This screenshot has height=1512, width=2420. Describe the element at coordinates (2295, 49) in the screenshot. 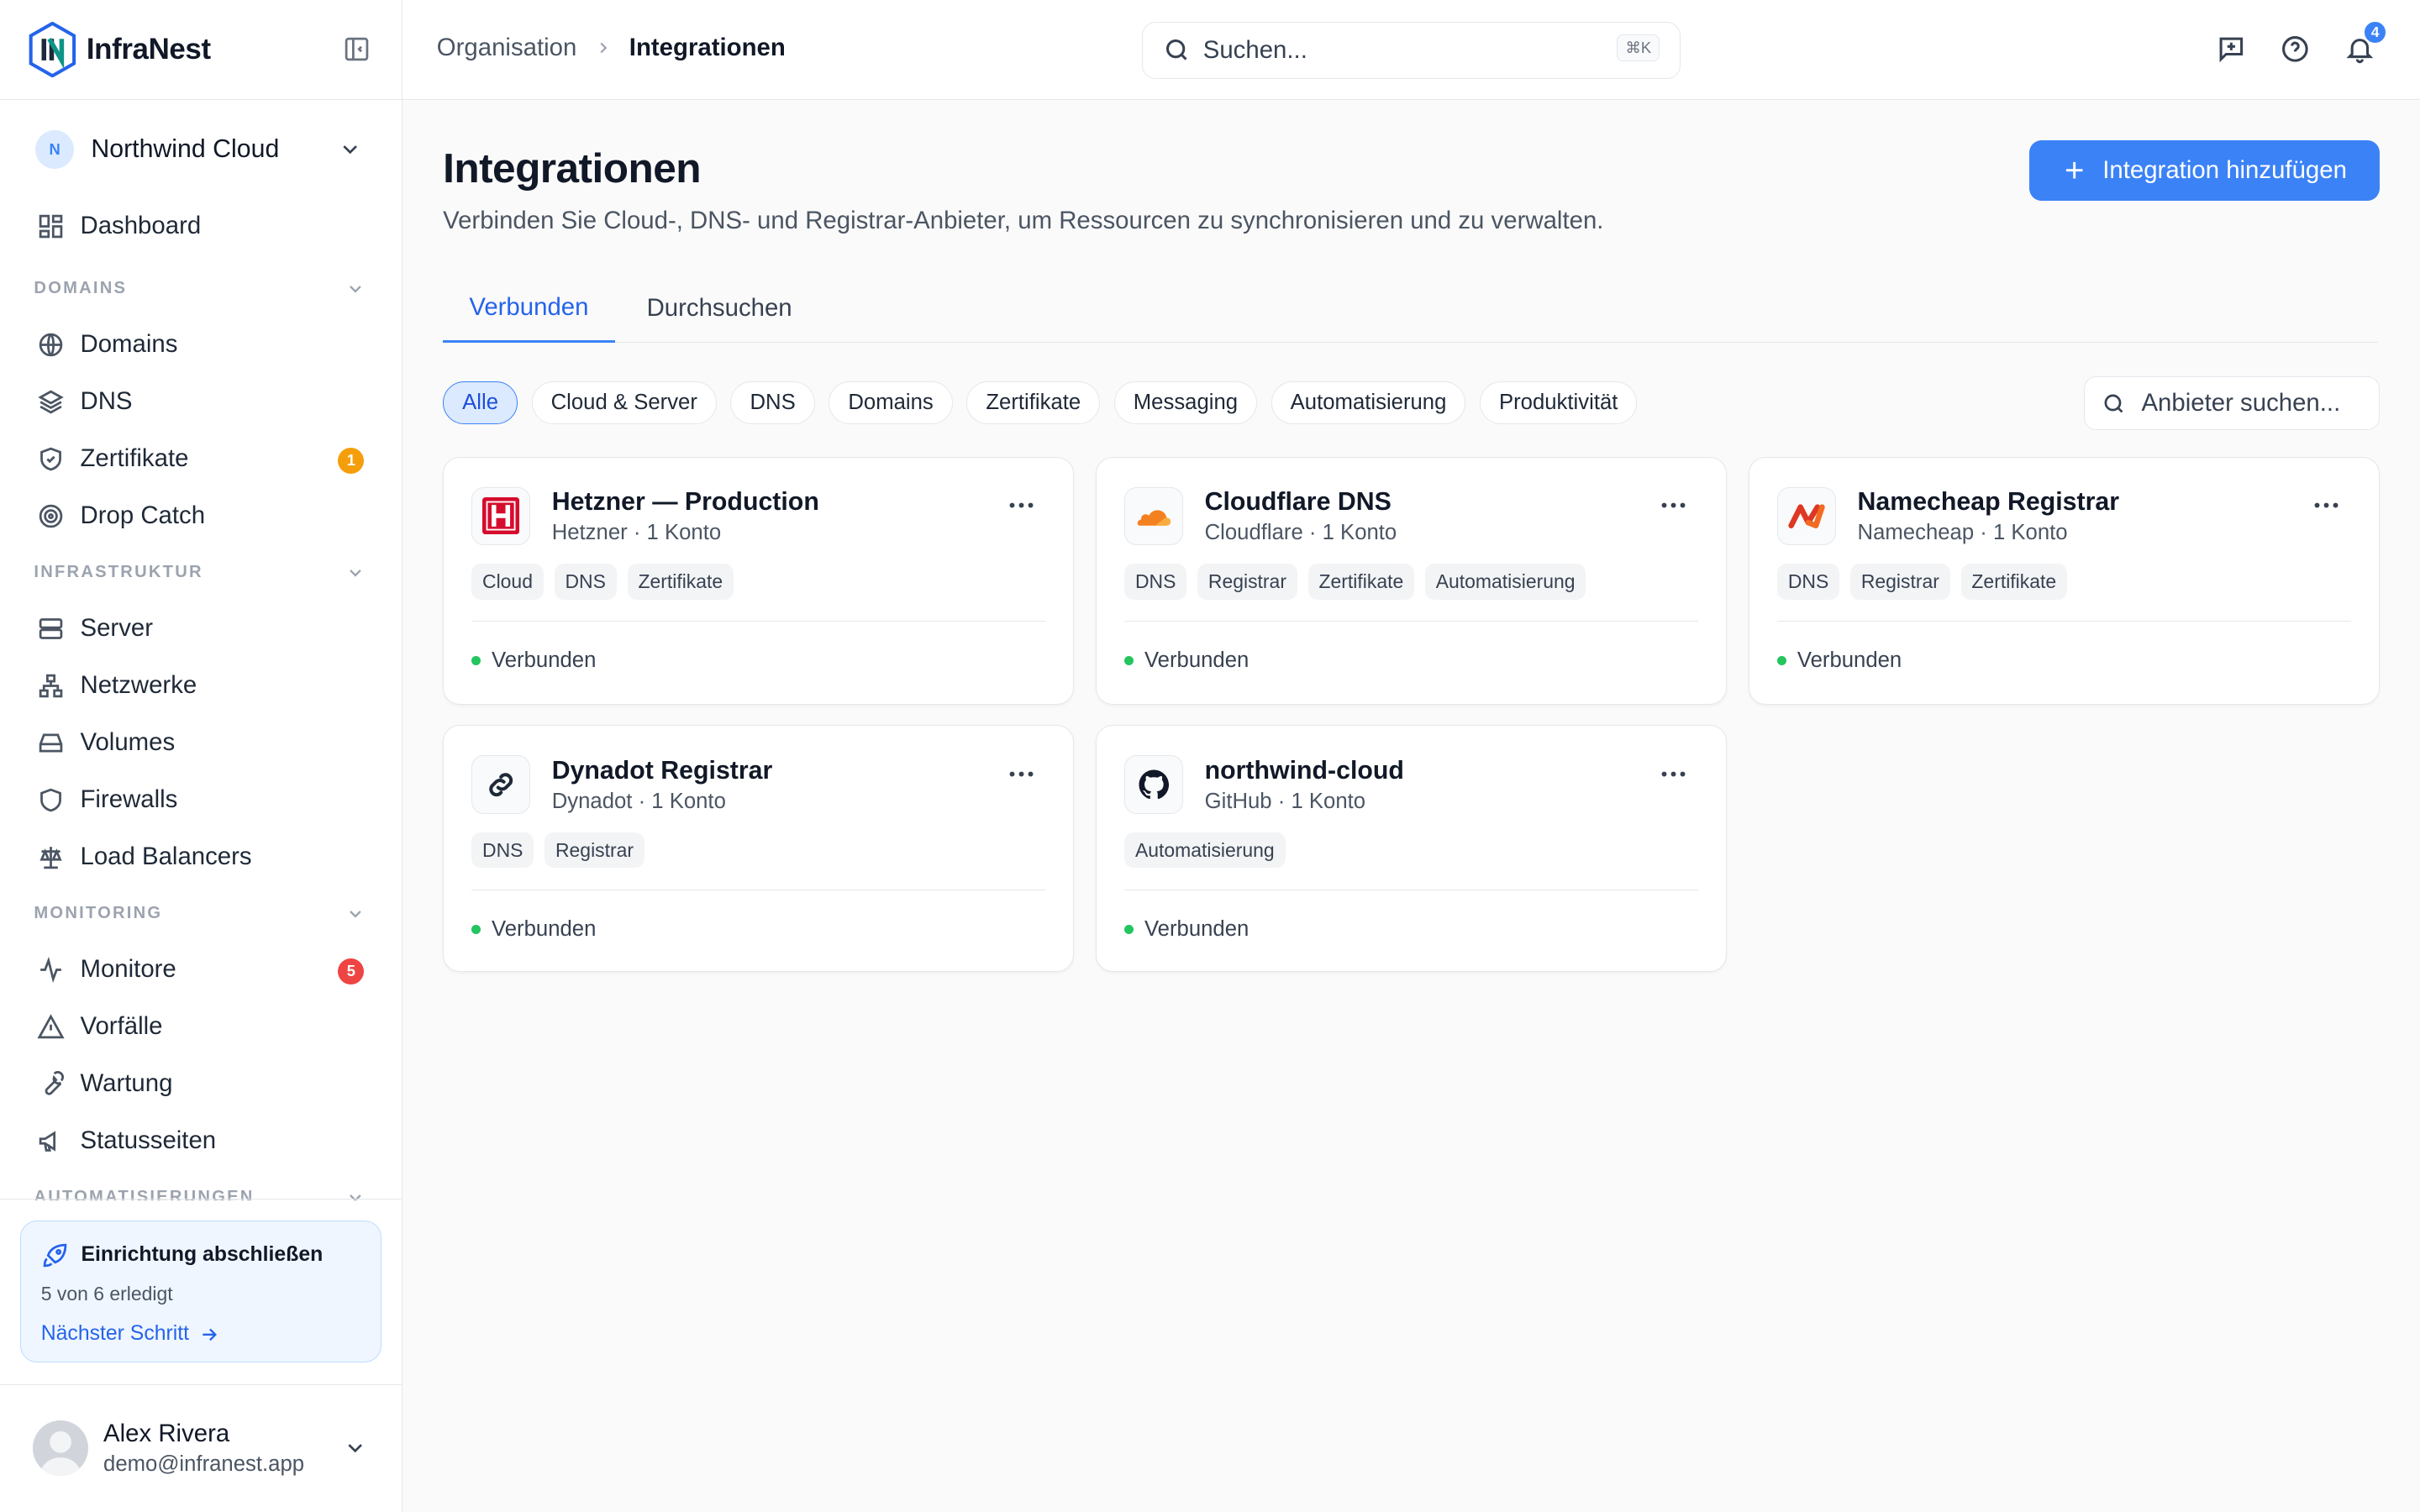

I see `help-icon` at that location.